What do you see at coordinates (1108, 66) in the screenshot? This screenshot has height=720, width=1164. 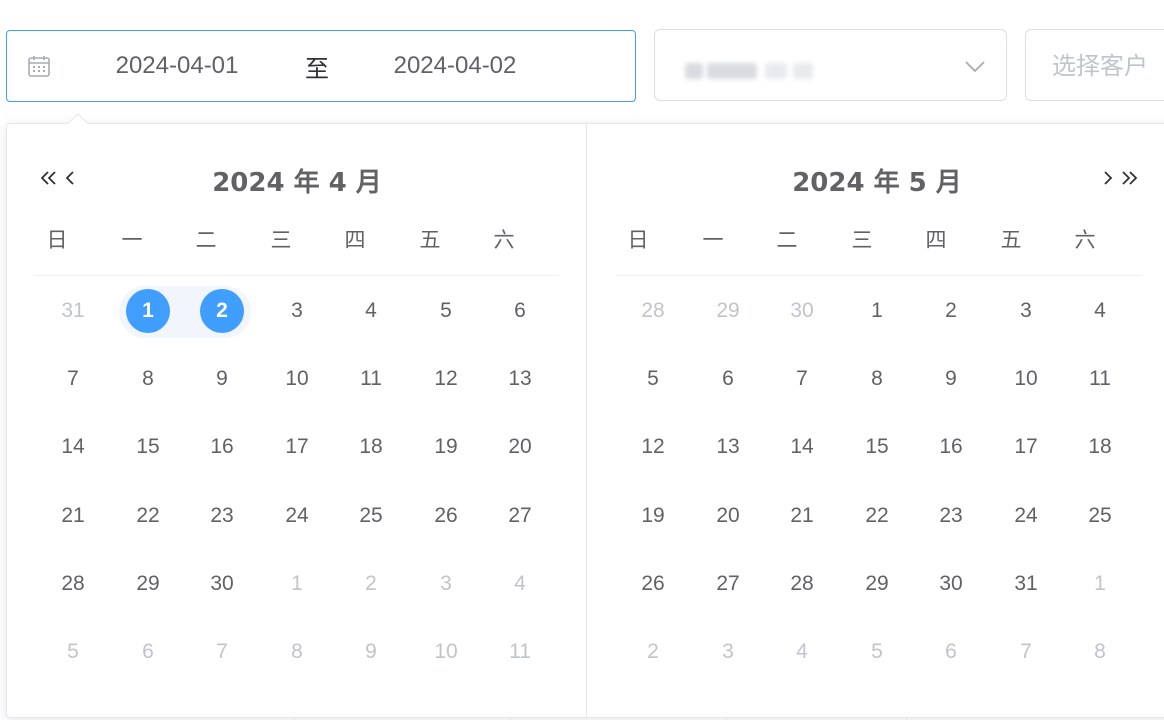 I see `customer-input` at bounding box center [1108, 66].